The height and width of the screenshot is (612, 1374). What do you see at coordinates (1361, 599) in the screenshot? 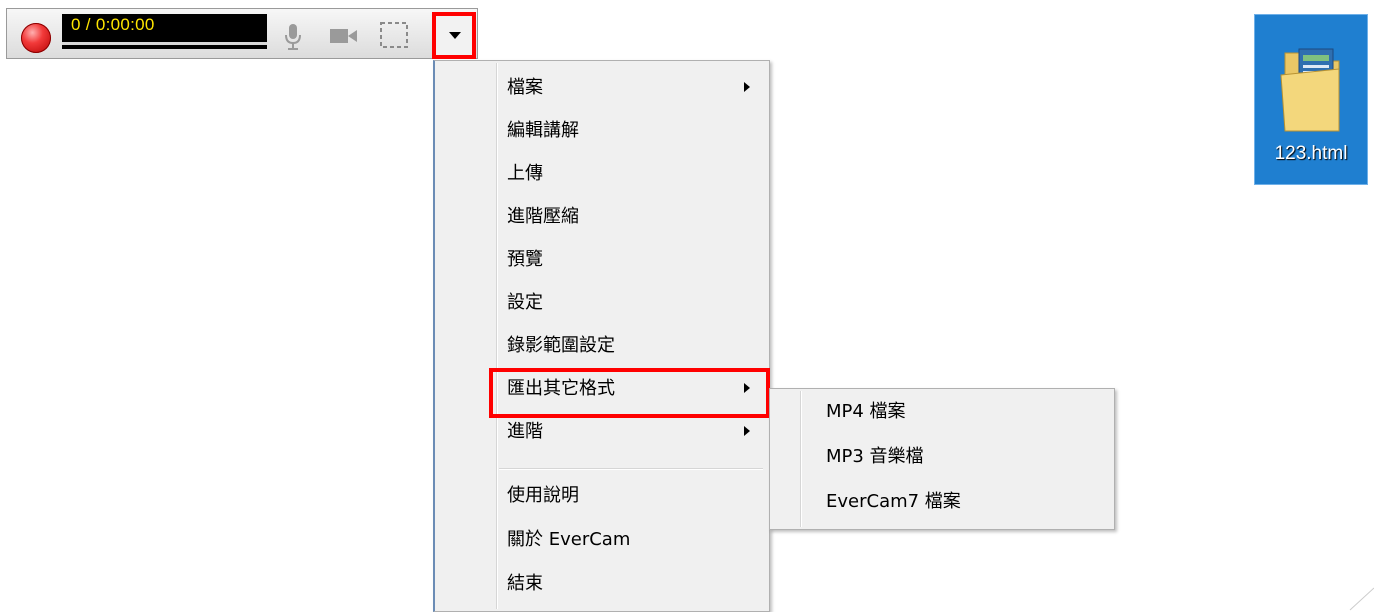
I see `corner-line` at bounding box center [1361, 599].